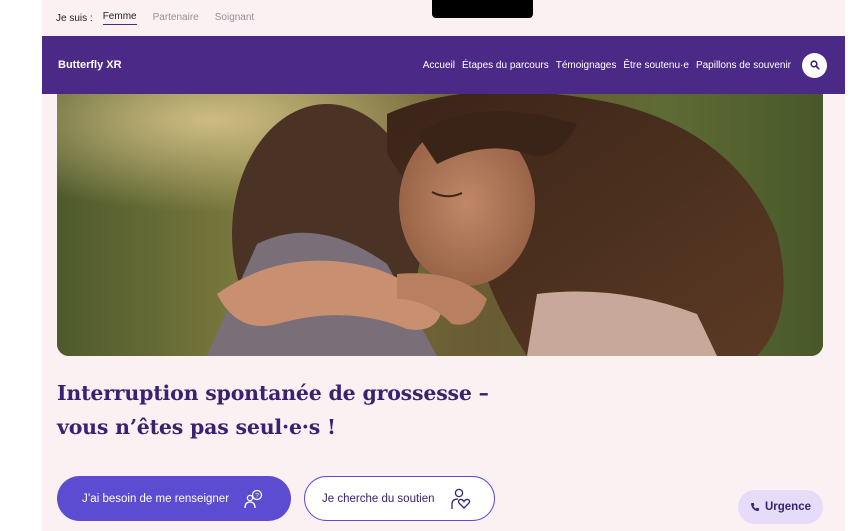  Describe the element at coordinates (196, 427) in the screenshot. I see `title-line-2: vous n’êtes pas seul·e·s !` at that location.